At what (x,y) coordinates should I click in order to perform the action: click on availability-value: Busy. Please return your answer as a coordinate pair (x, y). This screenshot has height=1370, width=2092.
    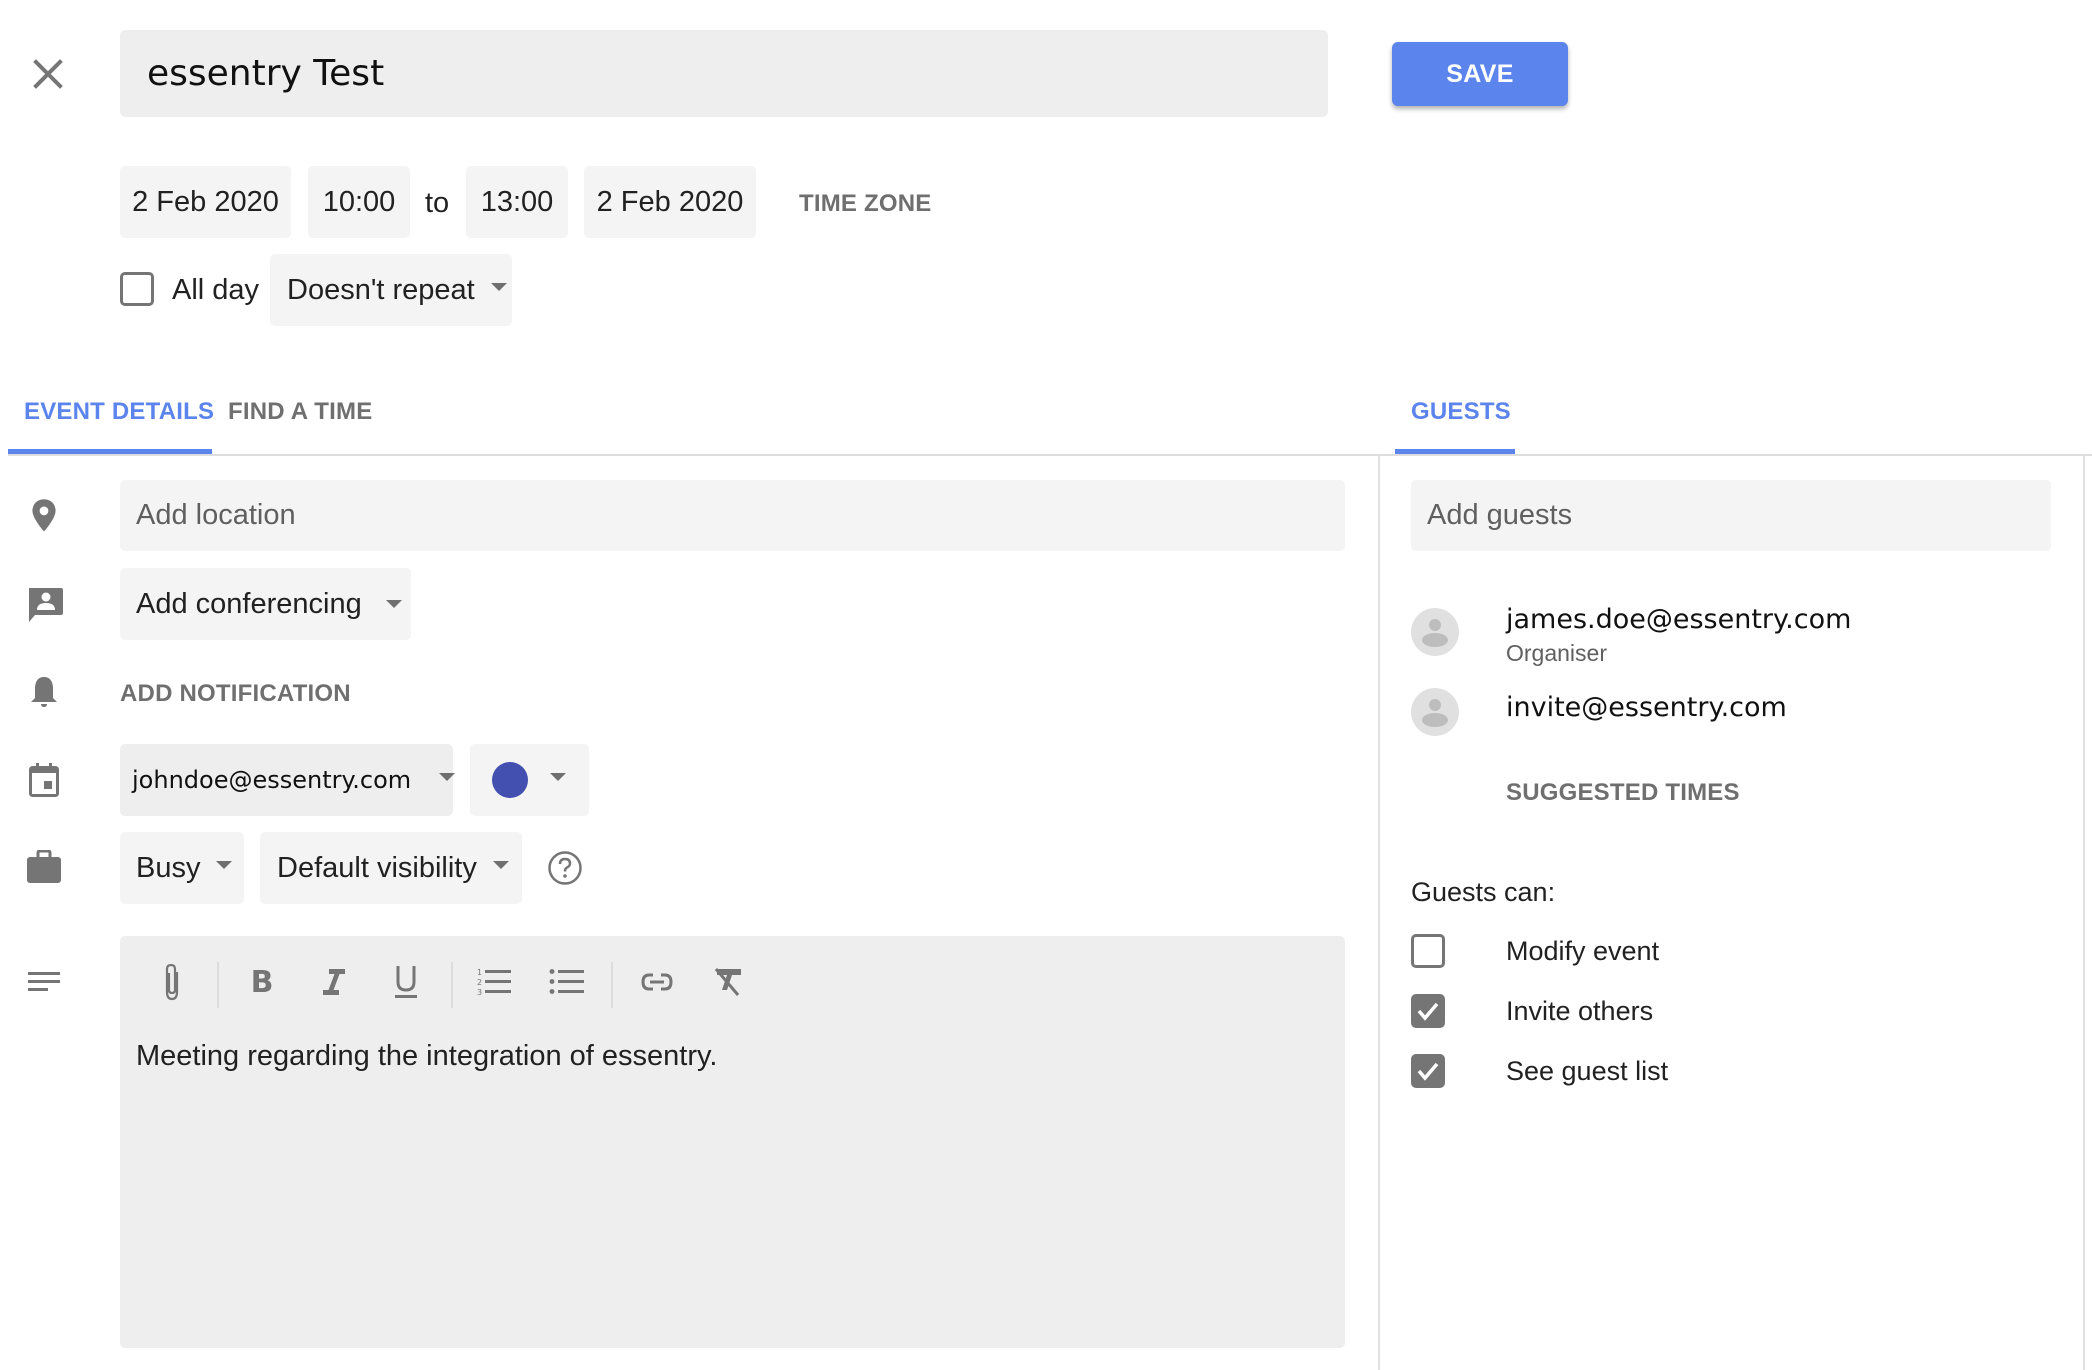
    Looking at the image, I should click on (168, 867).